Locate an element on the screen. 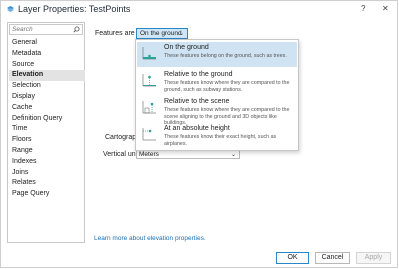  absolute-height-icon is located at coordinates (149, 134).